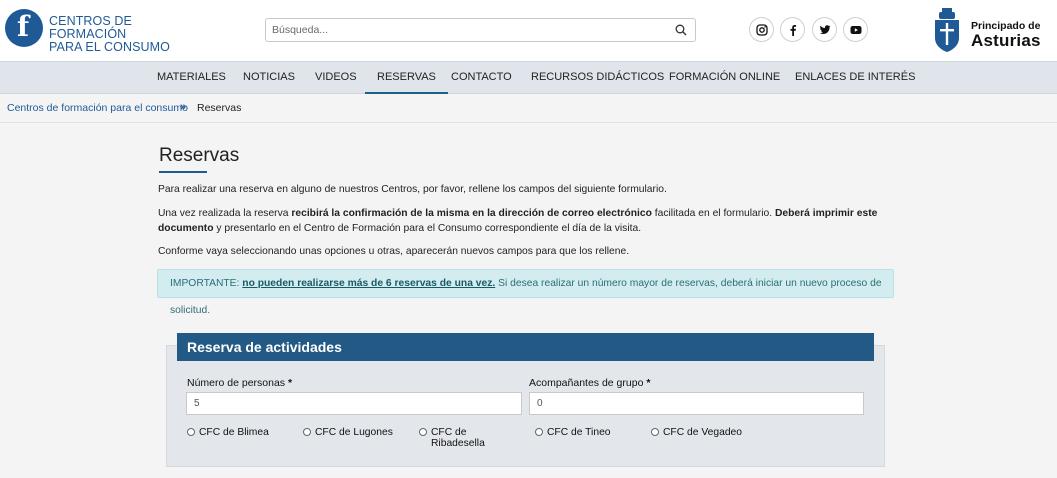 The width and height of the screenshot is (1057, 478). What do you see at coordinates (354, 432) in the screenshot?
I see `radio-label: CFC de Lugones` at bounding box center [354, 432].